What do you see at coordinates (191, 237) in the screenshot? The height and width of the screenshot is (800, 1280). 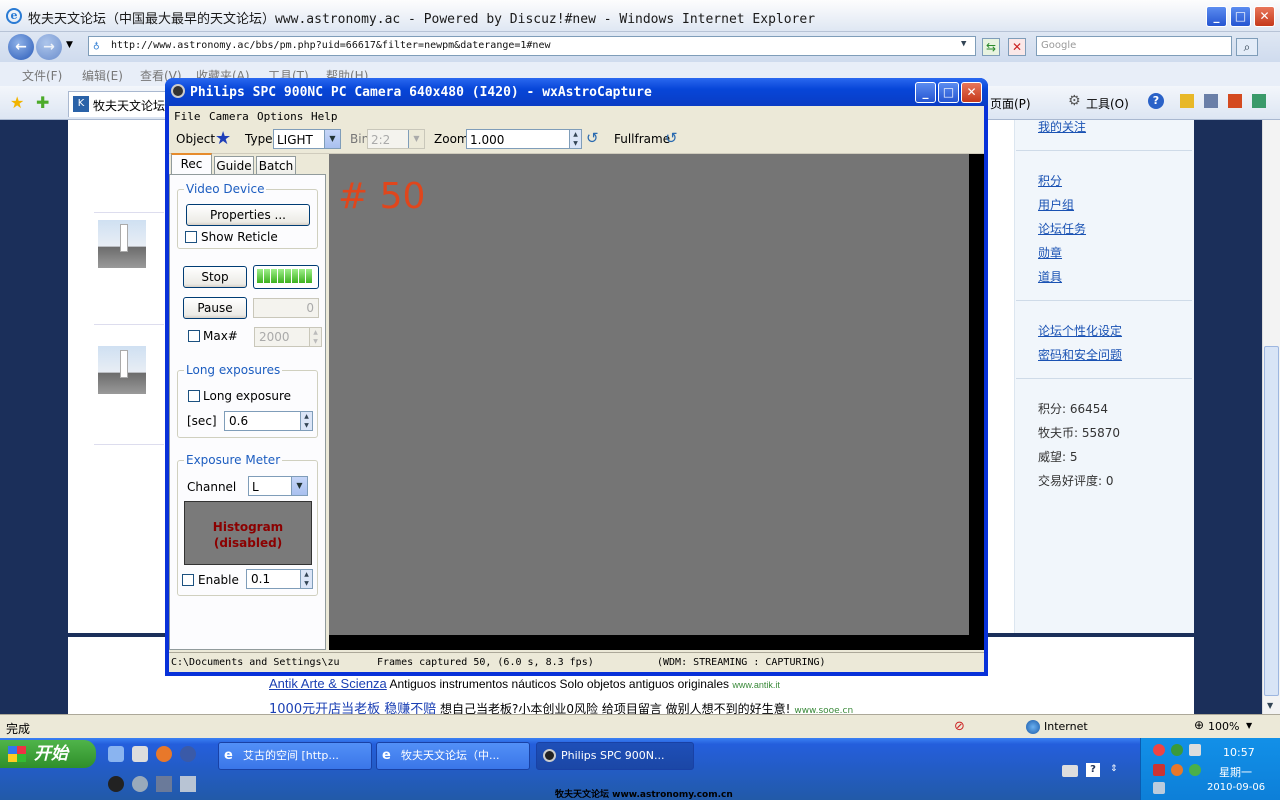 I see `show-reticle-checkbox` at bounding box center [191, 237].